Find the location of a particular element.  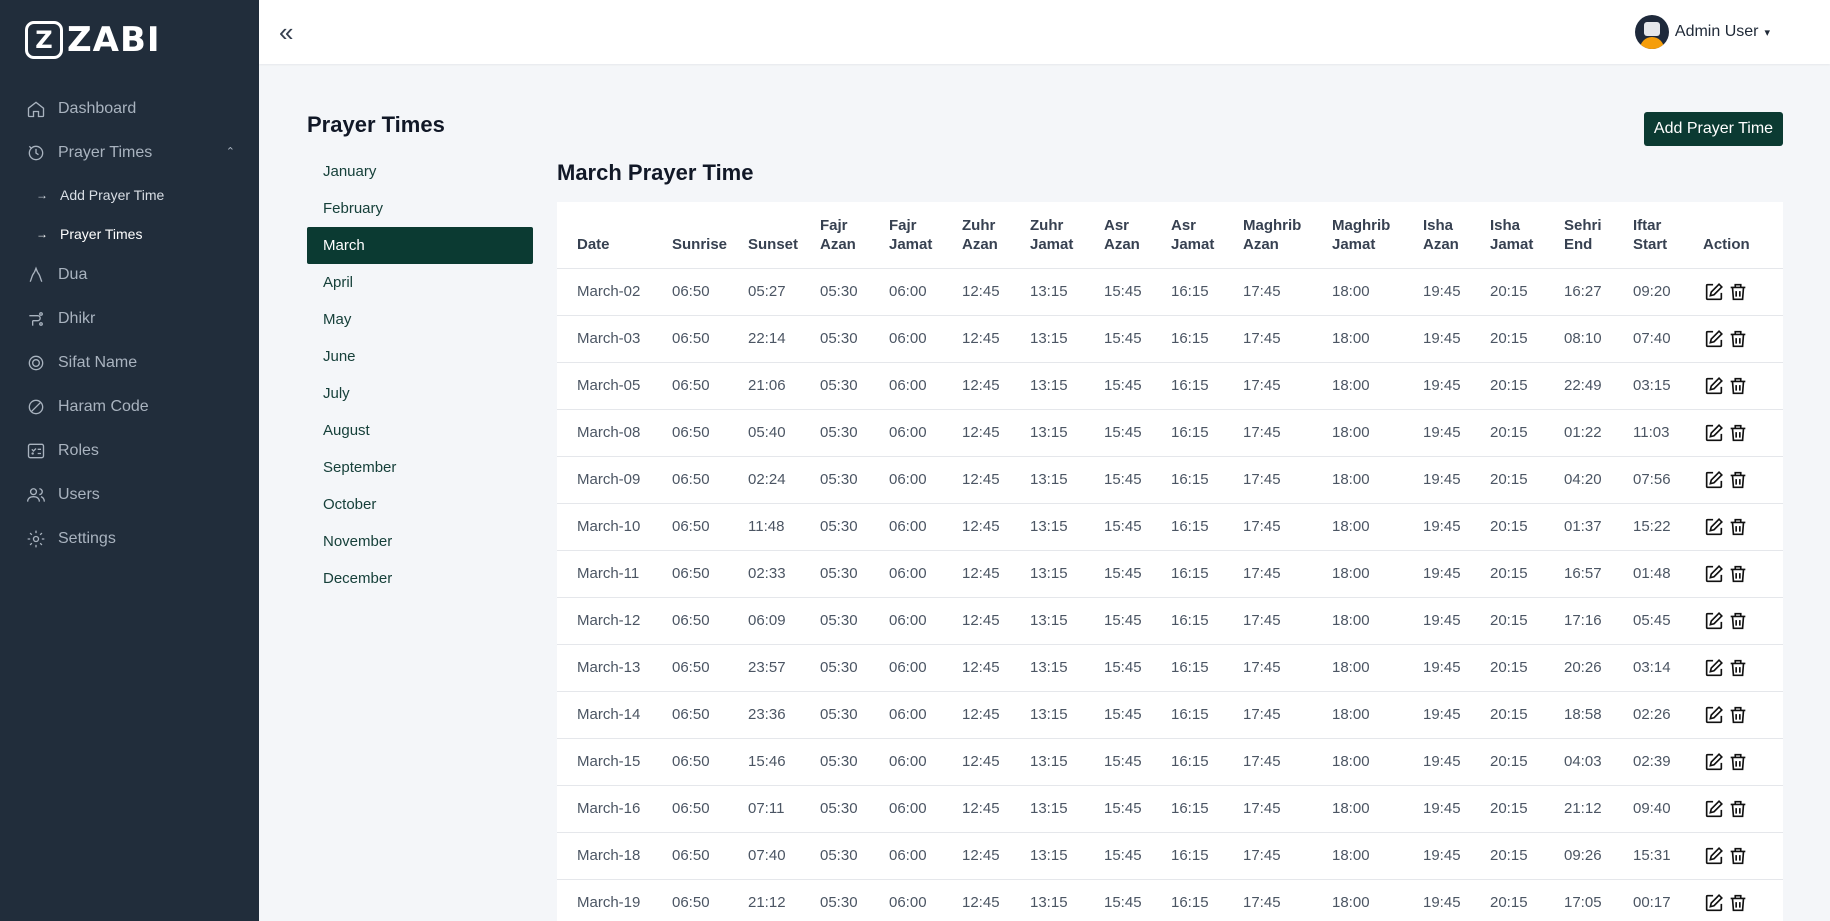

month-item-april: April is located at coordinates (420, 282).